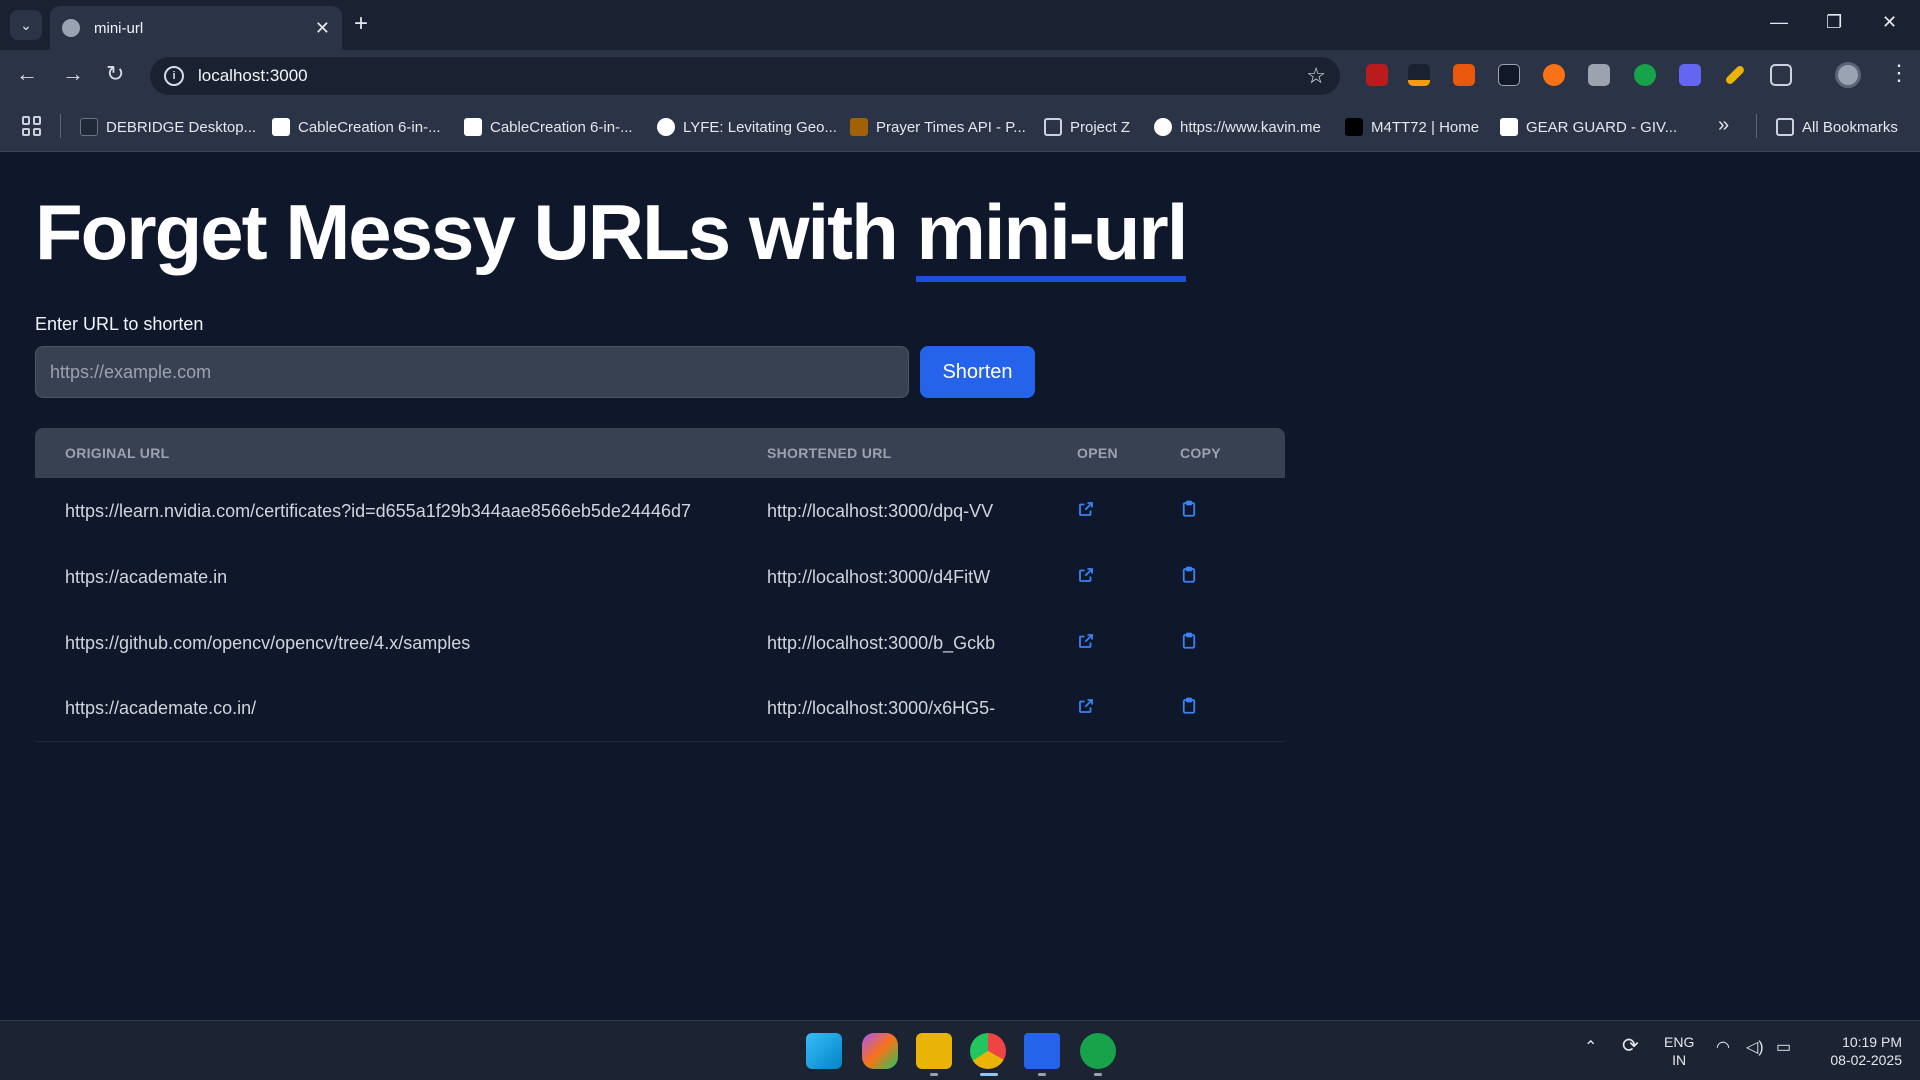 Image resolution: width=1920 pixels, height=1080 pixels. I want to click on volume-icon: ◁), so click(1755, 1048).